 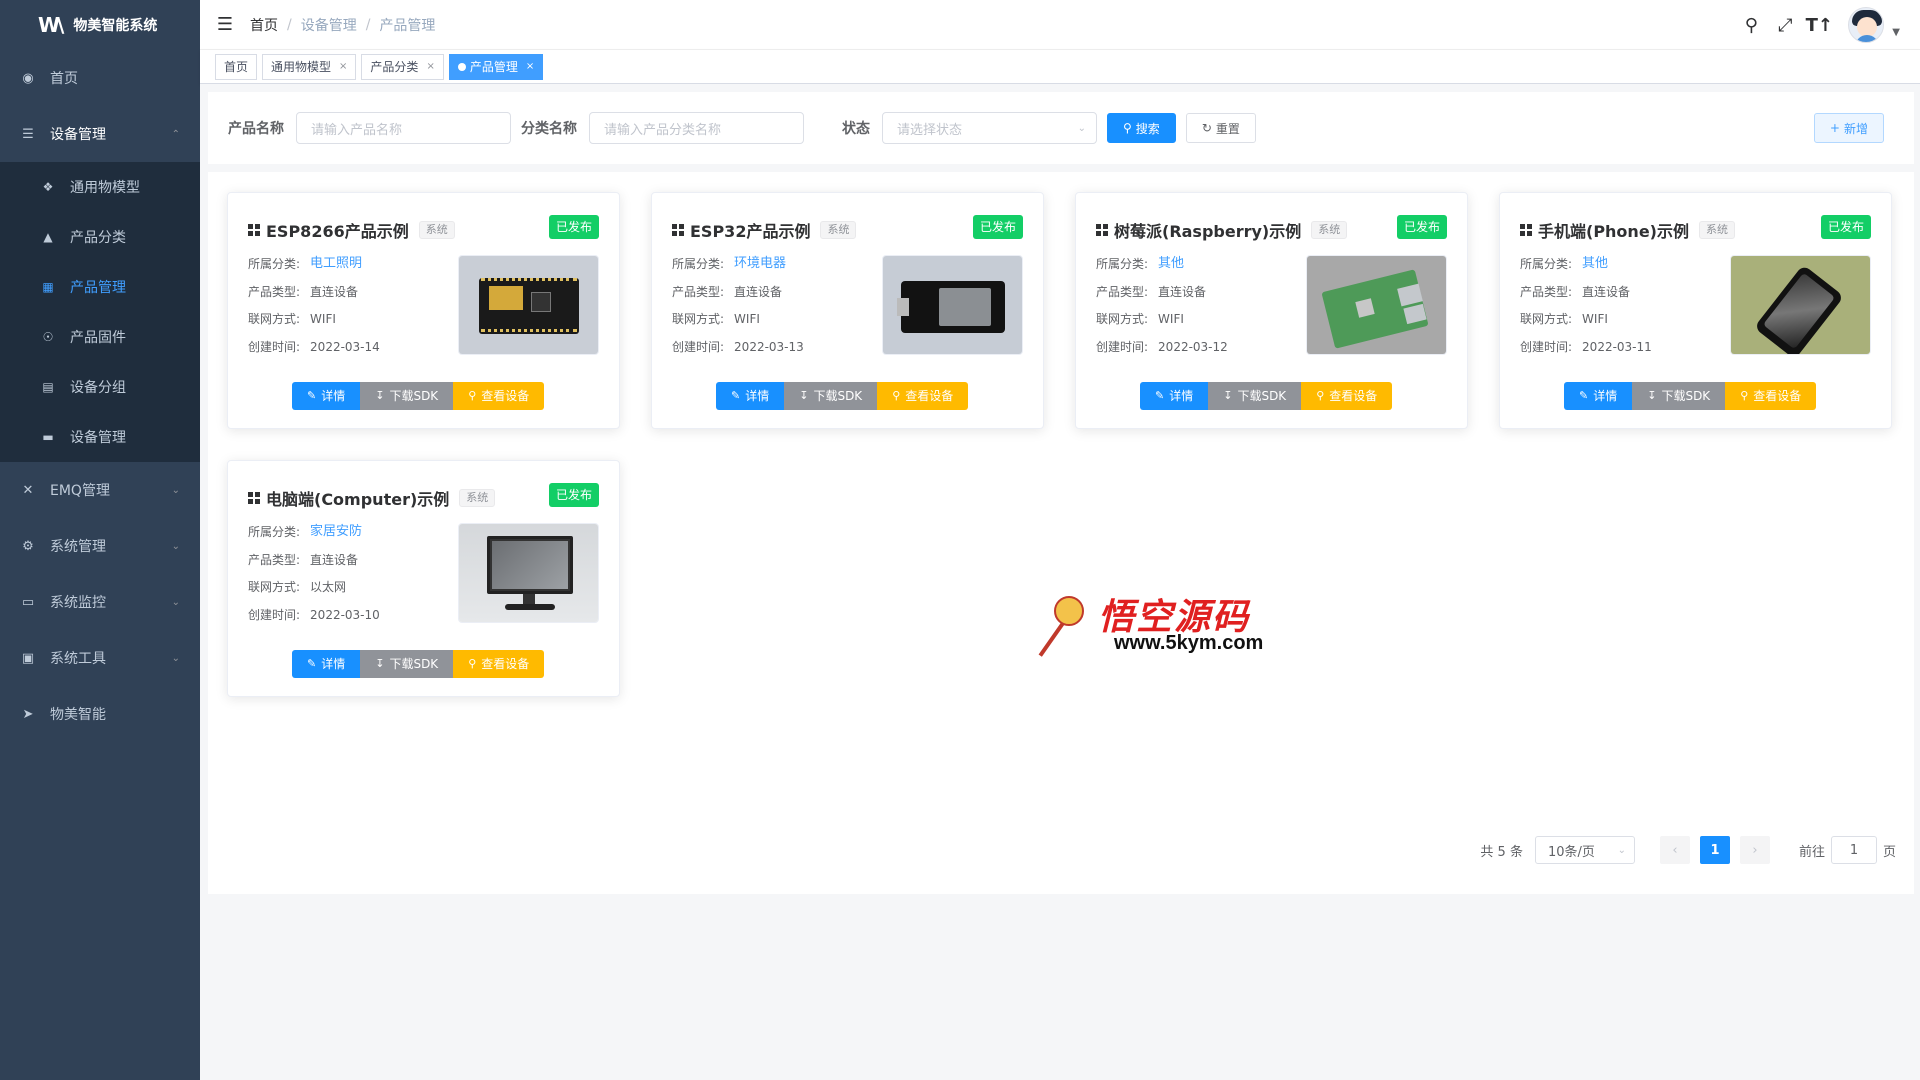 What do you see at coordinates (403, 128) in the screenshot?
I see `product-name-input: 请输入产品名称` at bounding box center [403, 128].